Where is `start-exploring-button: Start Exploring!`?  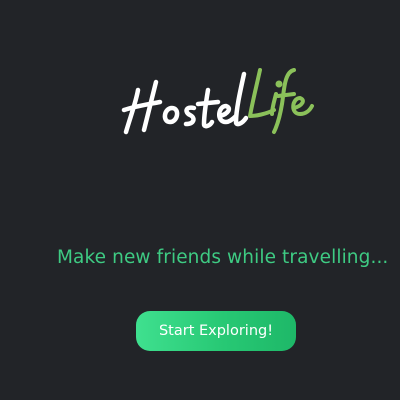 start-exploring-button: Start Exploring! is located at coordinates (216, 331).